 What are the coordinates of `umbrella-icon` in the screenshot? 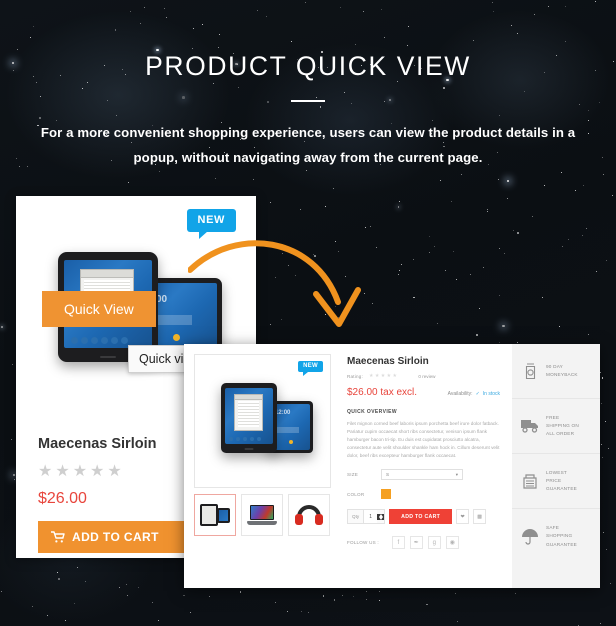 It's located at (530, 536).